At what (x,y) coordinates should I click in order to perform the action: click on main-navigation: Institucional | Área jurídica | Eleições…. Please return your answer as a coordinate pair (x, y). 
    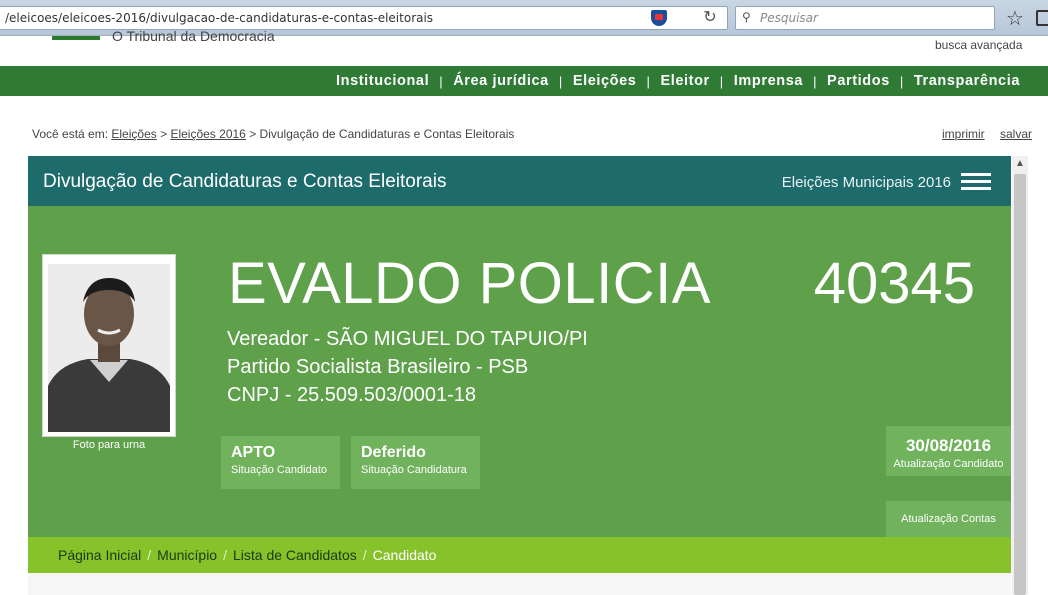
    Looking at the image, I should click on (524, 81).